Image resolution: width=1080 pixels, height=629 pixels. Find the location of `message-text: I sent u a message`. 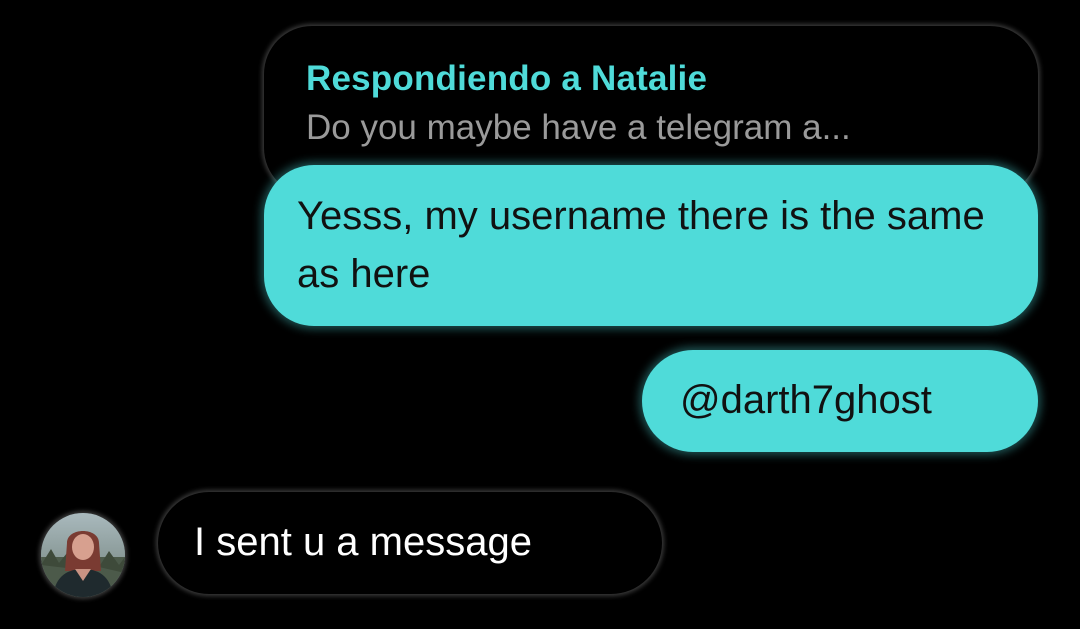

message-text: I sent u a message is located at coordinates (363, 542).